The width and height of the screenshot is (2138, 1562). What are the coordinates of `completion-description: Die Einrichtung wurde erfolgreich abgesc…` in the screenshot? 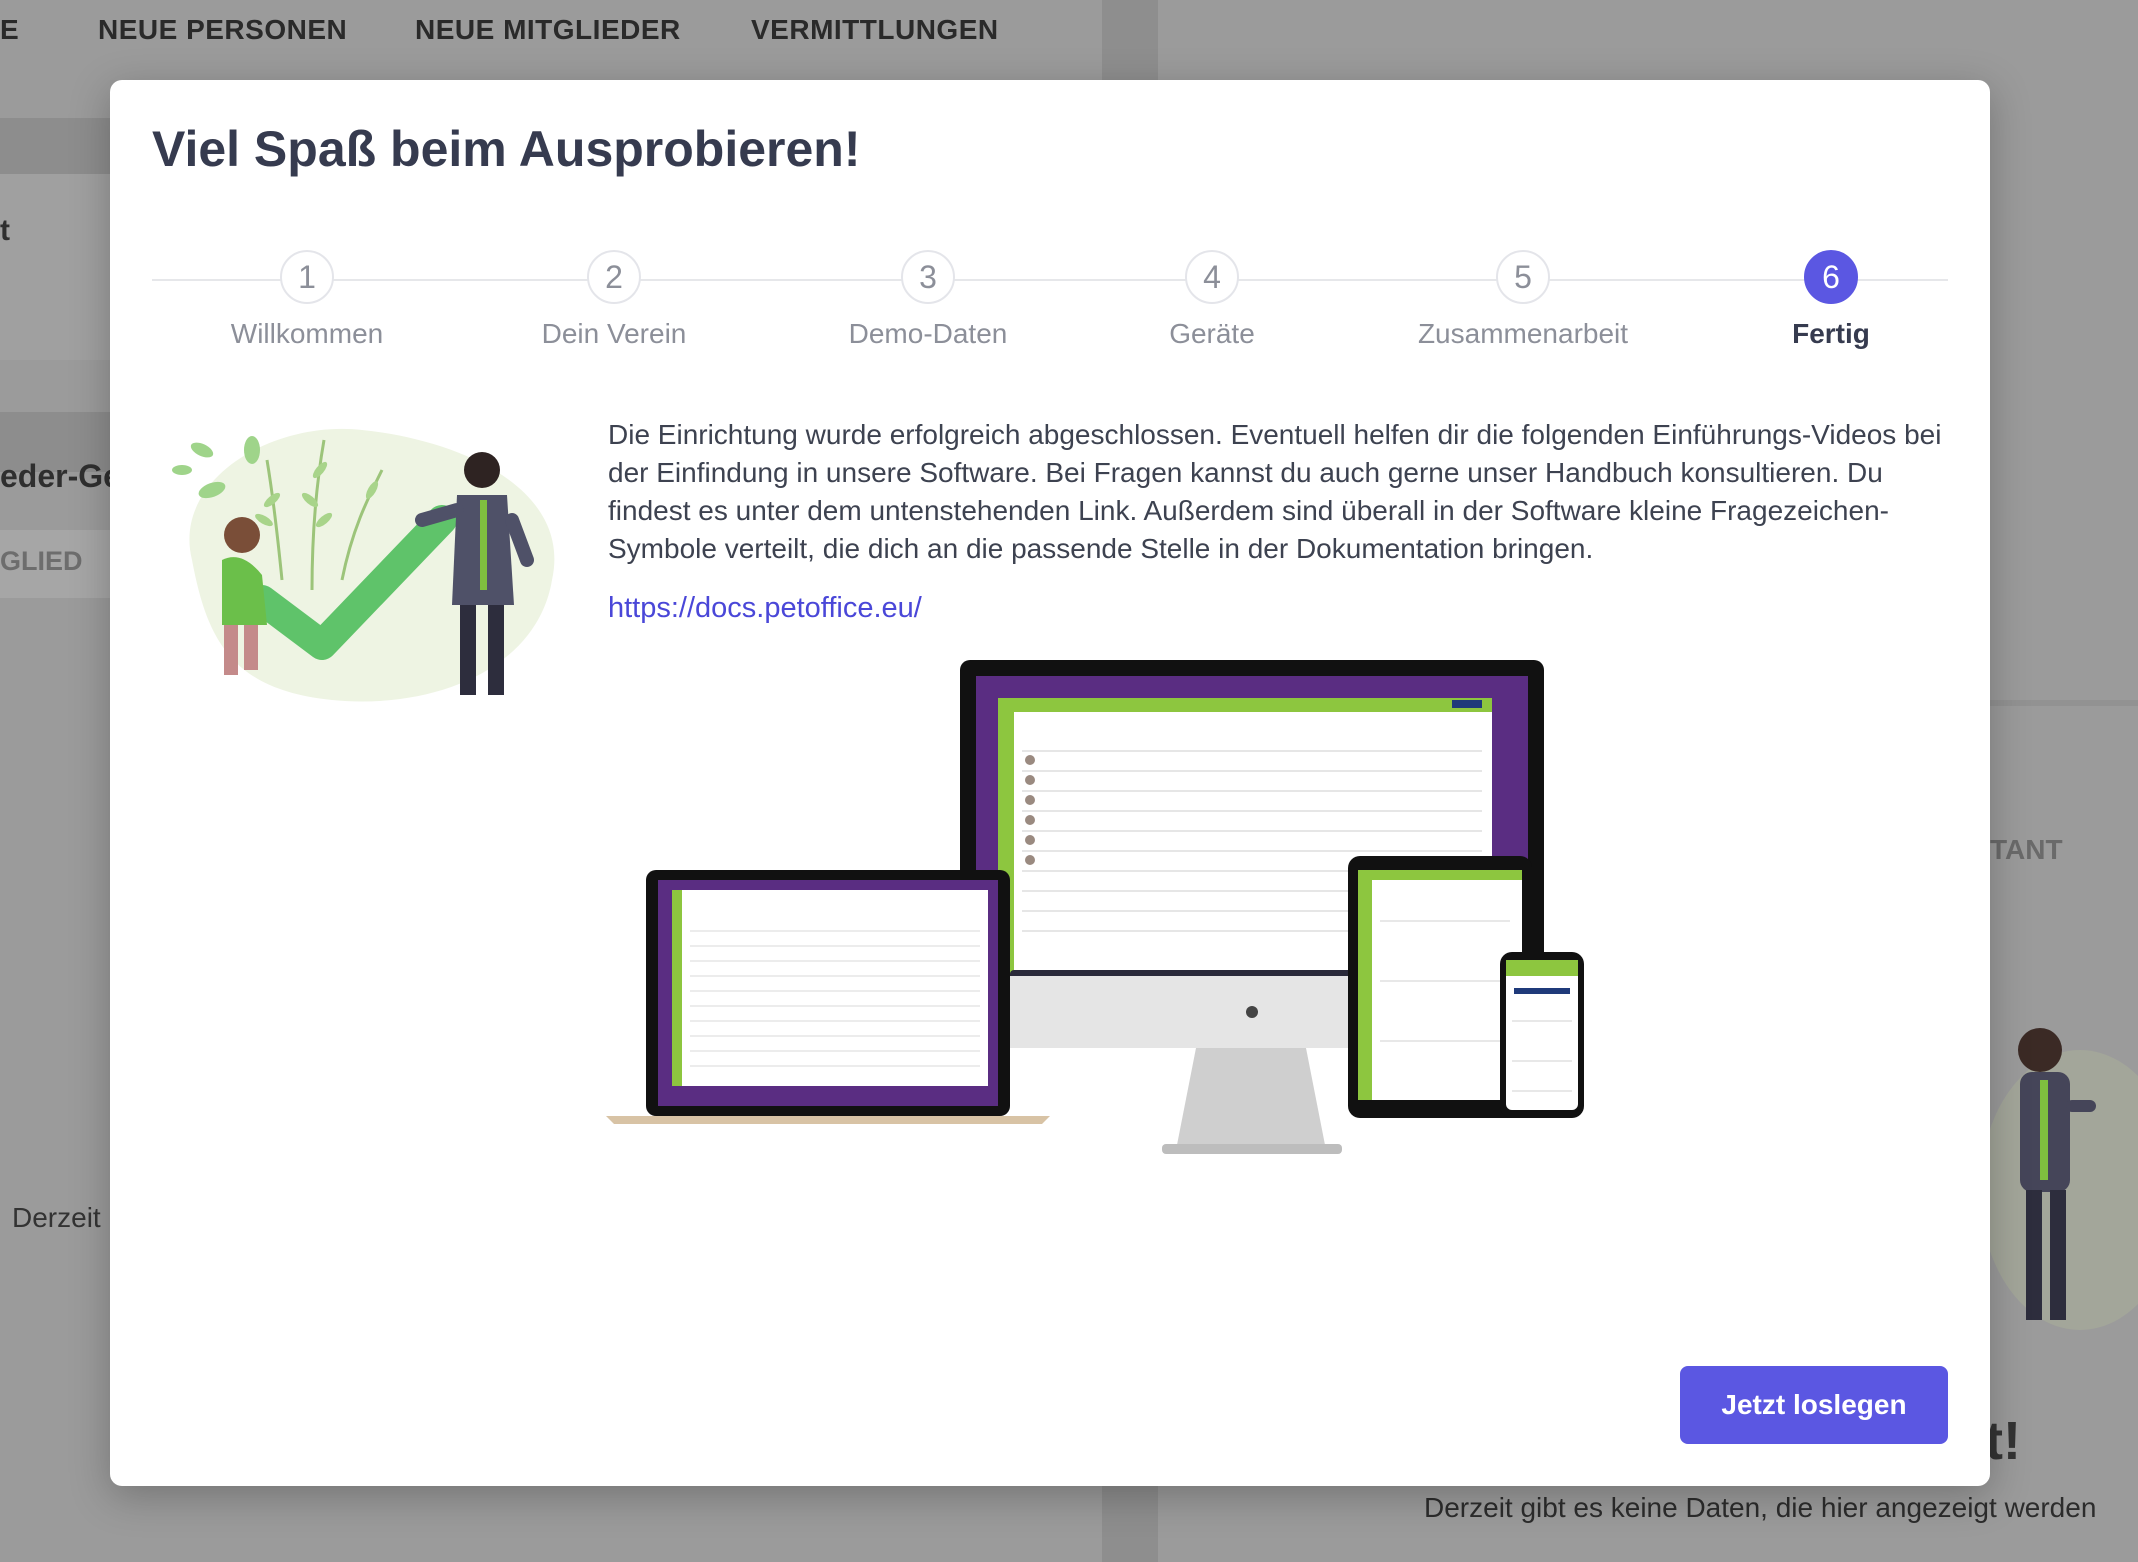 It's located at (1275, 491).